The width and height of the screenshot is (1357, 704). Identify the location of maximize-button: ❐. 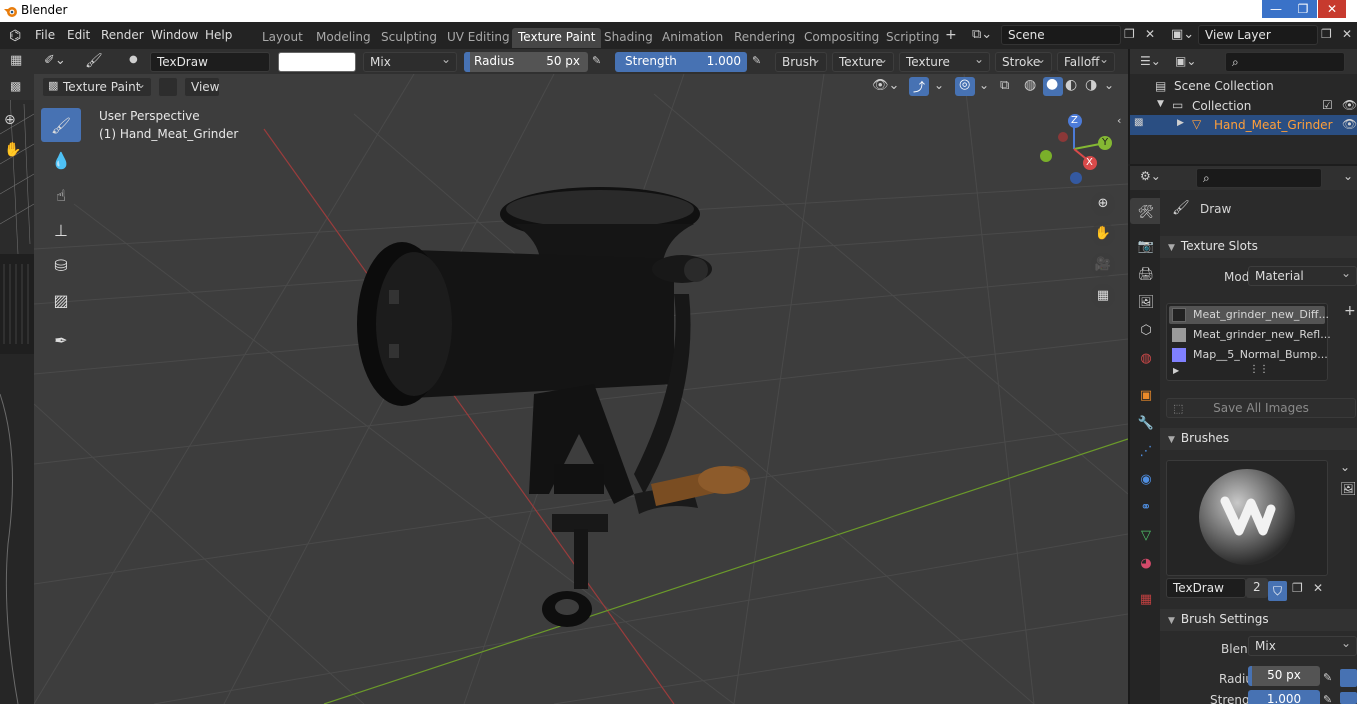
(1303, 9).